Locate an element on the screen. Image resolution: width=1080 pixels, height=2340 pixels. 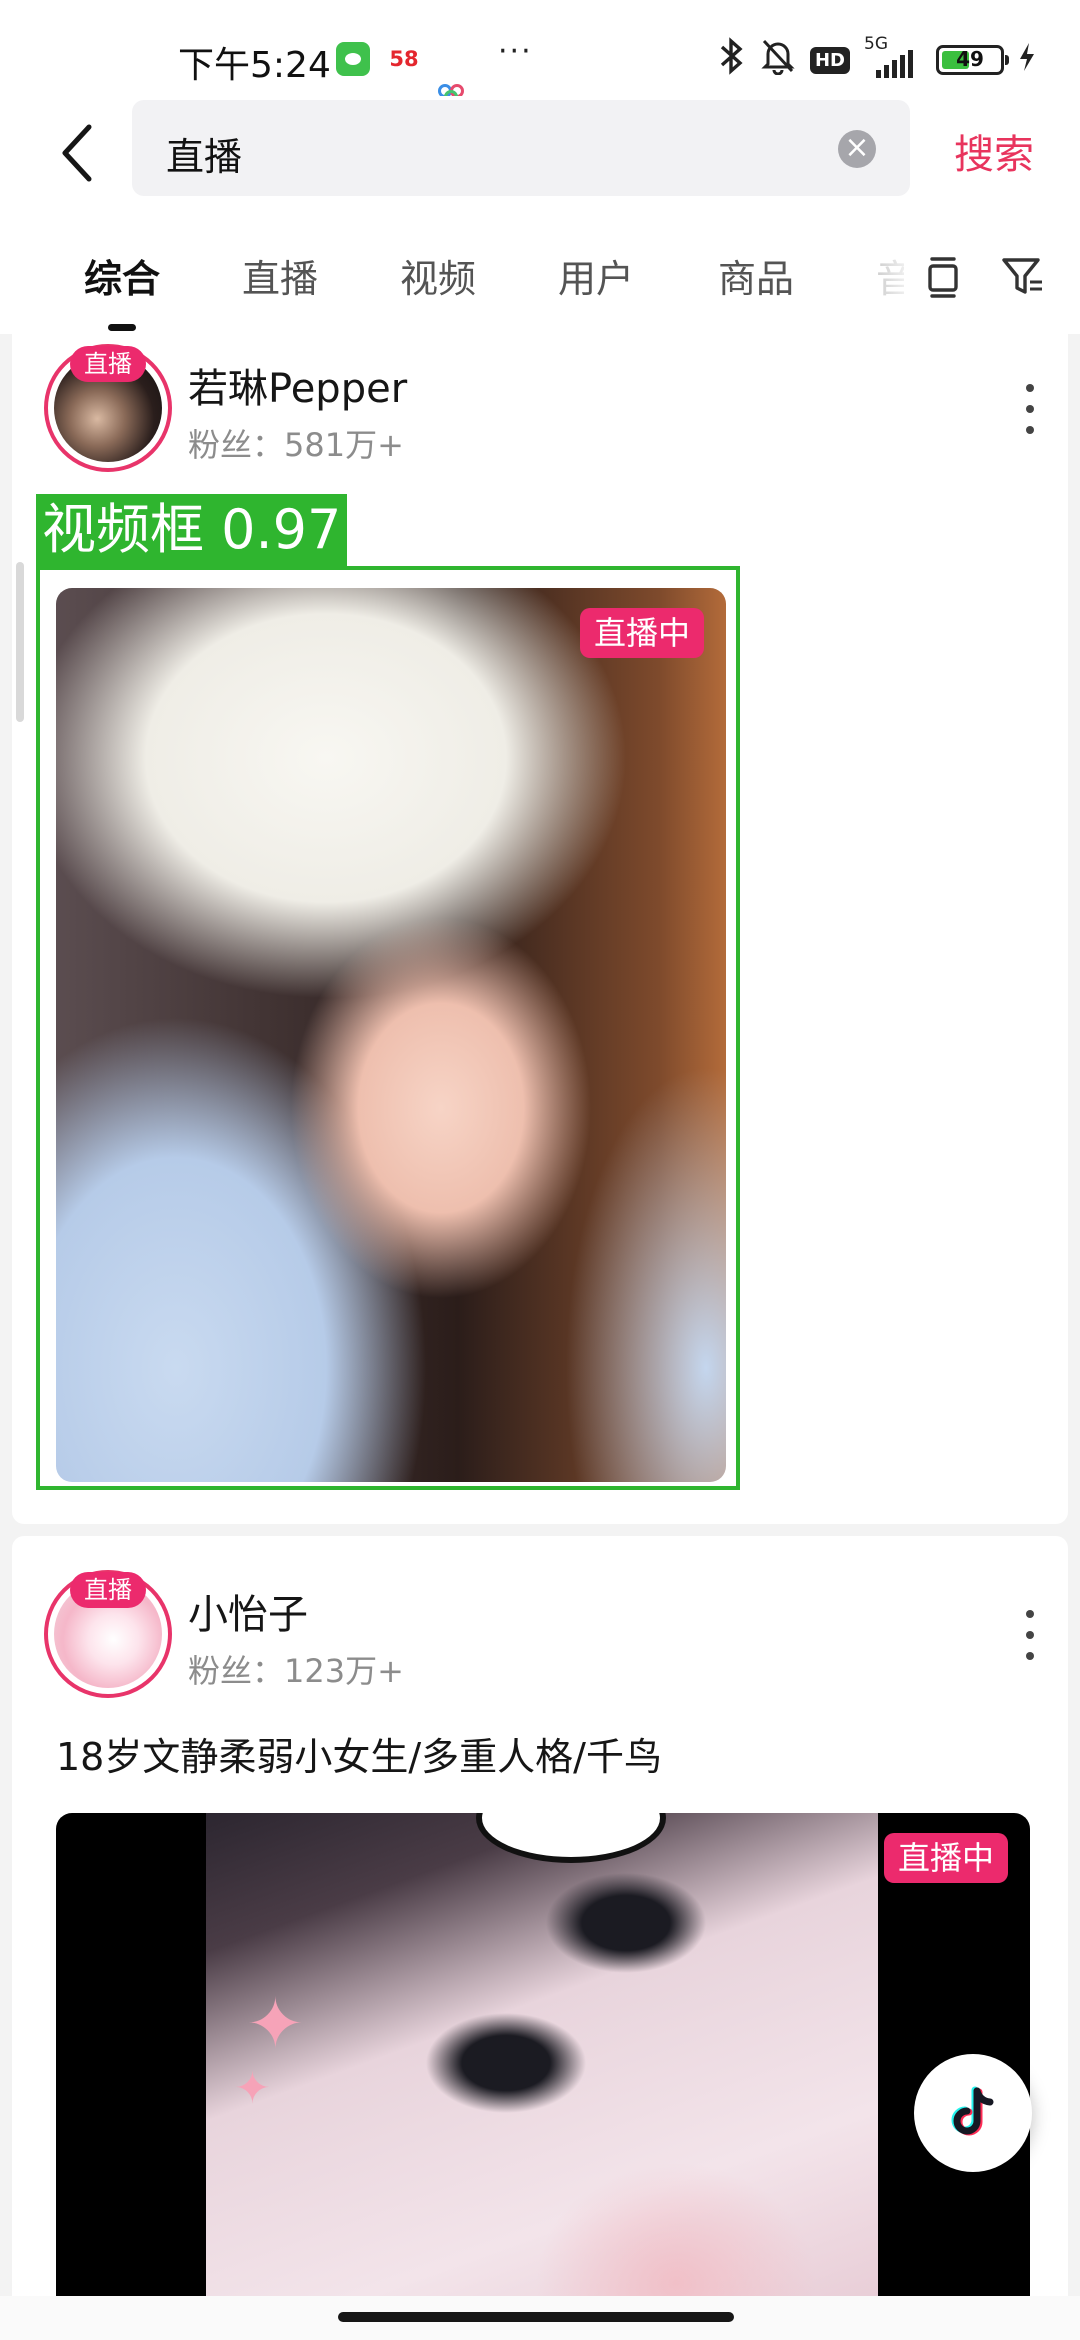
wechat-notification-icon is located at coordinates (353, 59).